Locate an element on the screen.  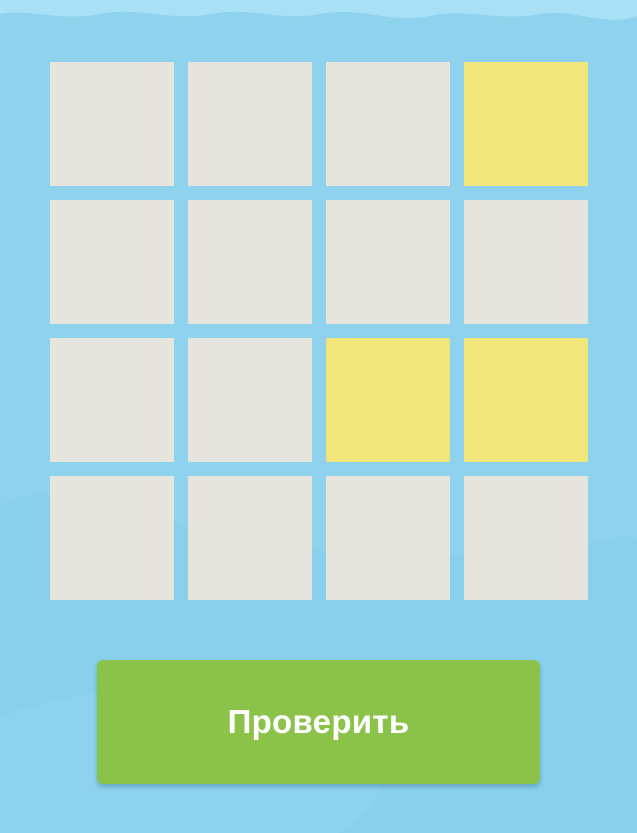
grid-tile-r2-c1 is located at coordinates (112, 262).